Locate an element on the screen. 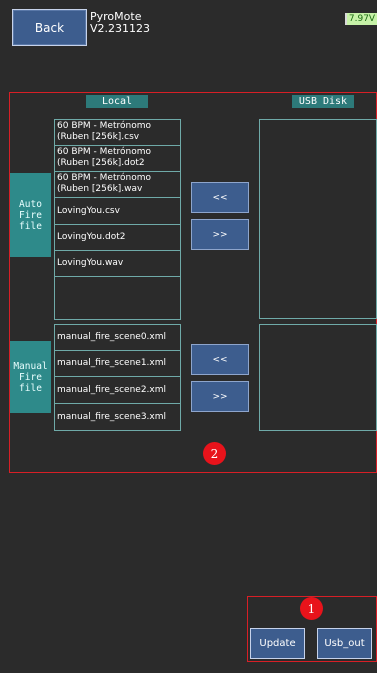 The image size is (377, 673). file-item: LovingYou.csv is located at coordinates (117, 211).